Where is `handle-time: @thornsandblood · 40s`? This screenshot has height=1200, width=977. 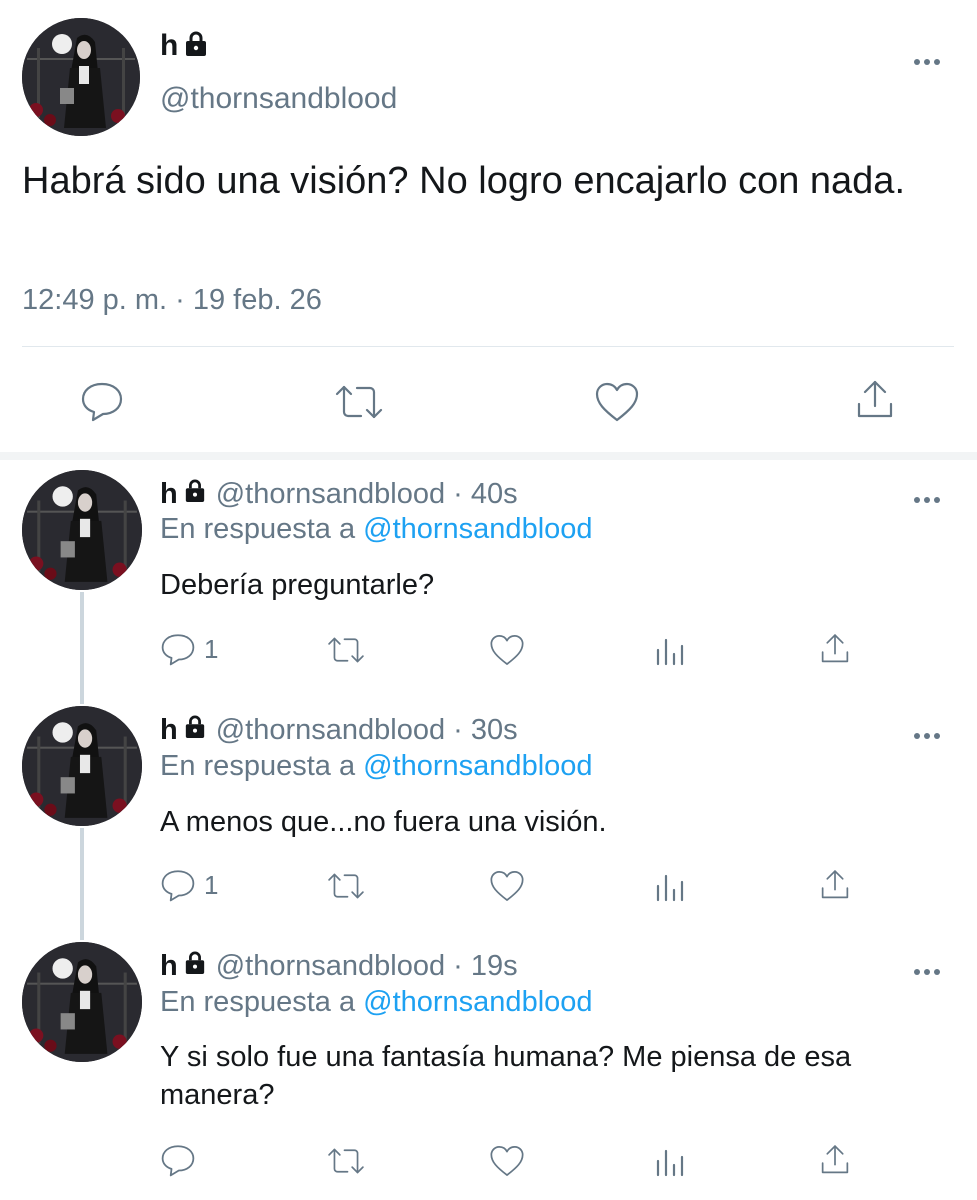
handle-time: @thornsandblood · 40s is located at coordinates (367, 494).